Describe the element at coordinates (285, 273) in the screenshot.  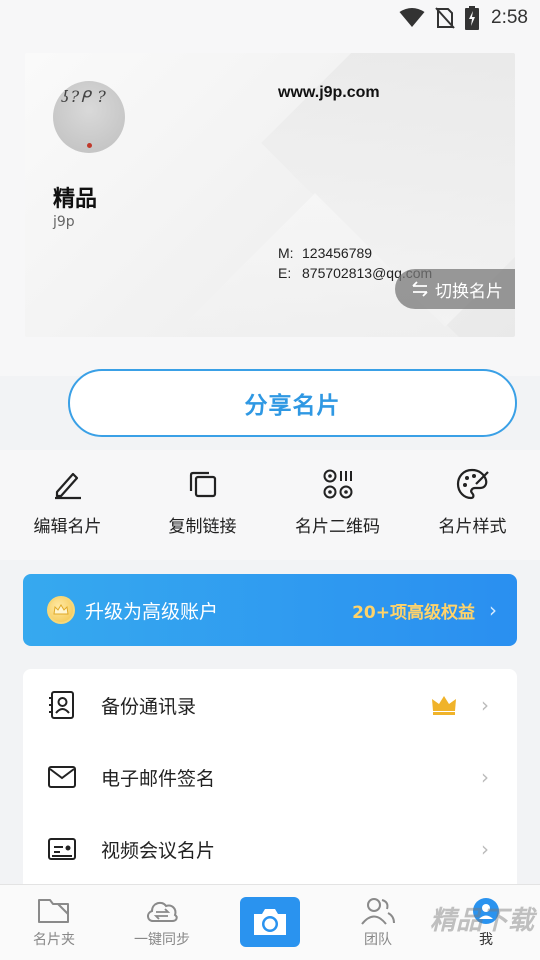
I see `email-label: E:` at that location.